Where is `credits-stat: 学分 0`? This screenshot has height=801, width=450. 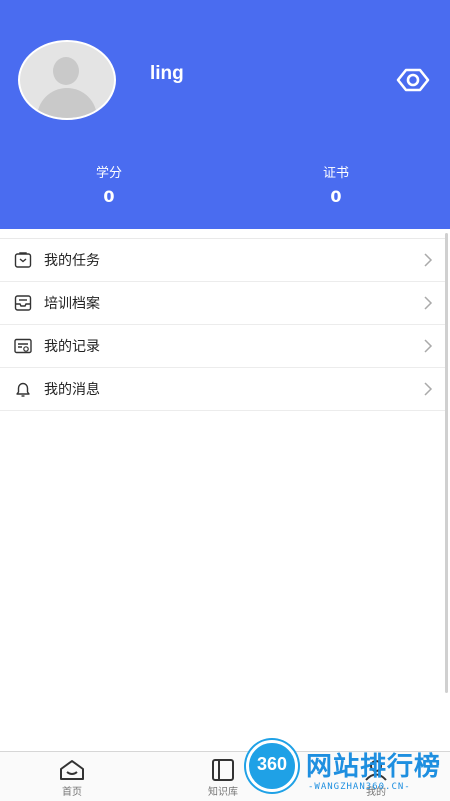 credits-stat: 学分 0 is located at coordinates (109, 184).